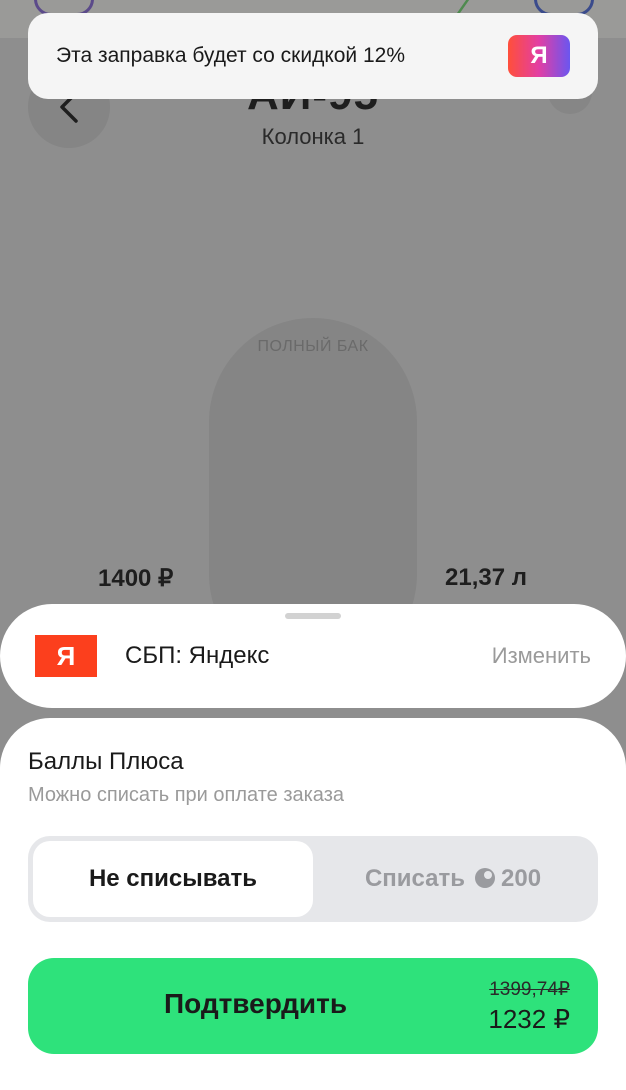 The image size is (626, 1090). What do you see at coordinates (313, 136) in the screenshot?
I see `pump-label: Колонка 1` at bounding box center [313, 136].